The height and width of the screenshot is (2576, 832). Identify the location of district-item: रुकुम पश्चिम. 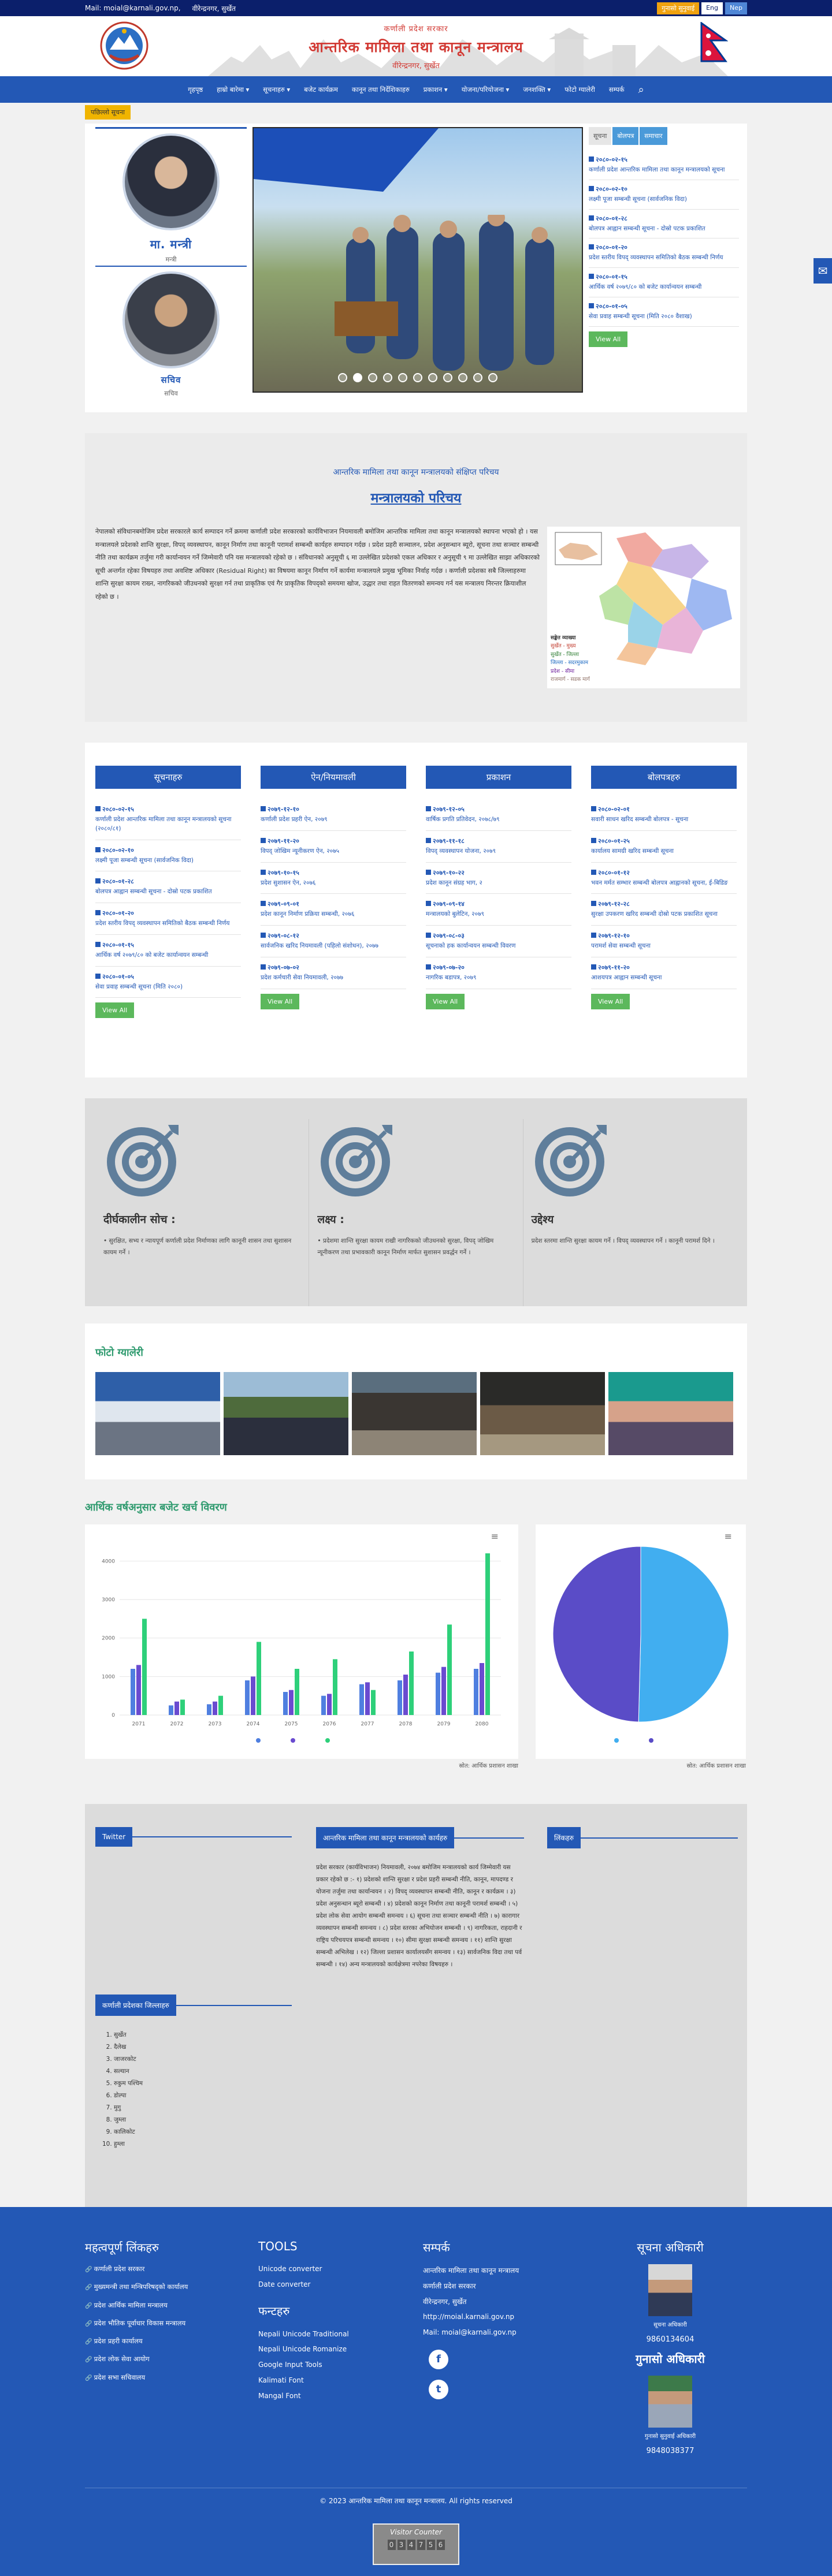
(194, 2084).